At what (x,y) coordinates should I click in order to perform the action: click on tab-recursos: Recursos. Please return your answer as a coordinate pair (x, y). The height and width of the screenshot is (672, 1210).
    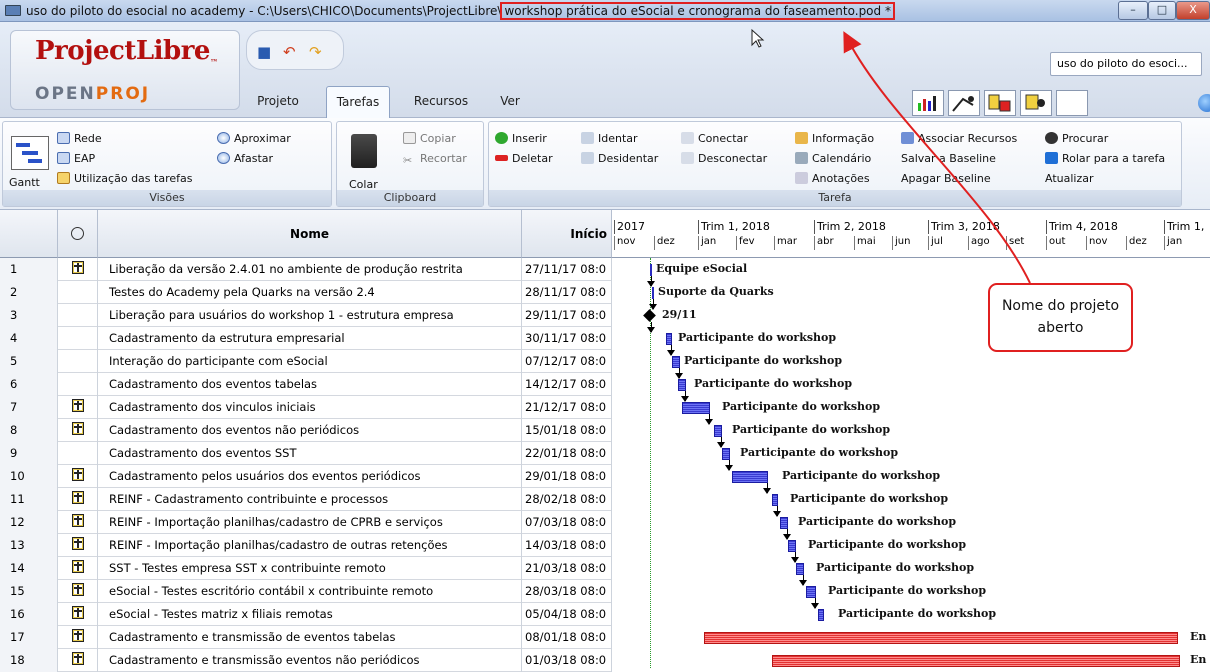
    Looking at the image, I should click on (441, 102).